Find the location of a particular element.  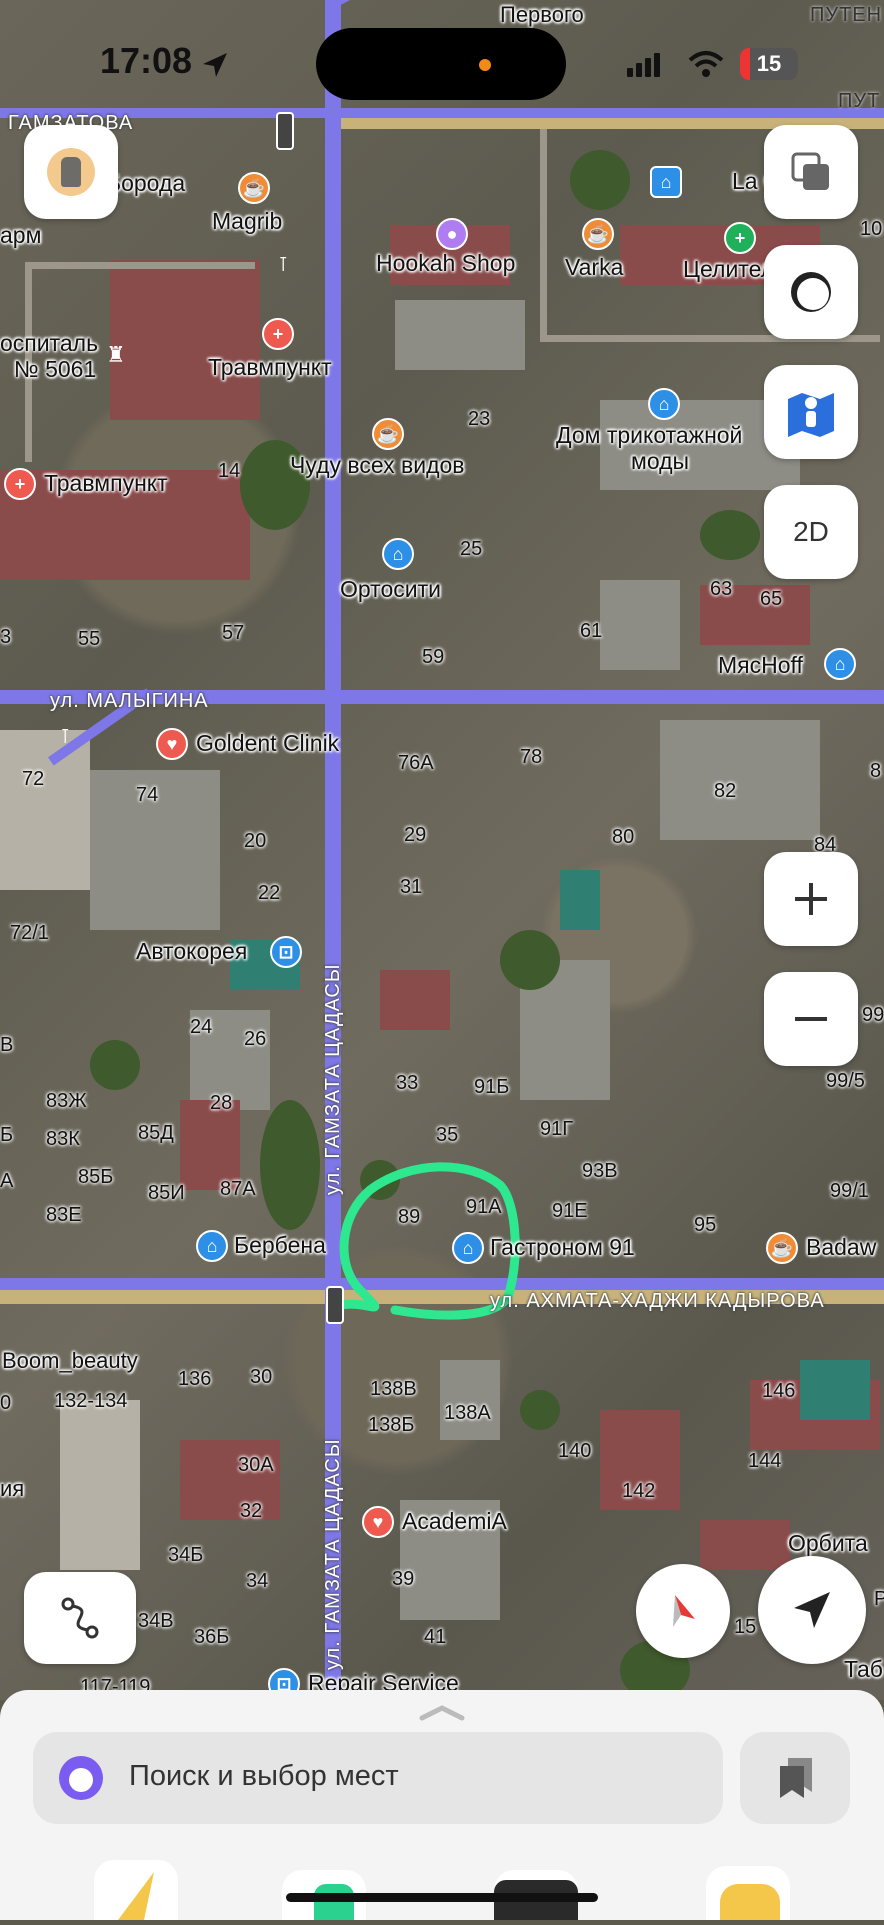

battery-icon: 15 is located at coordinates (769, 64).